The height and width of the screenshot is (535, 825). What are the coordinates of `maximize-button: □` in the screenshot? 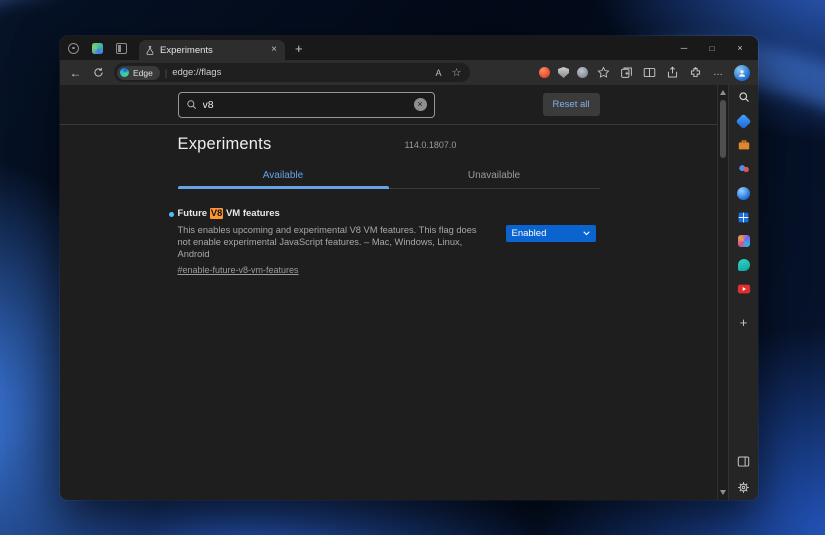 It's located at (712, 48).